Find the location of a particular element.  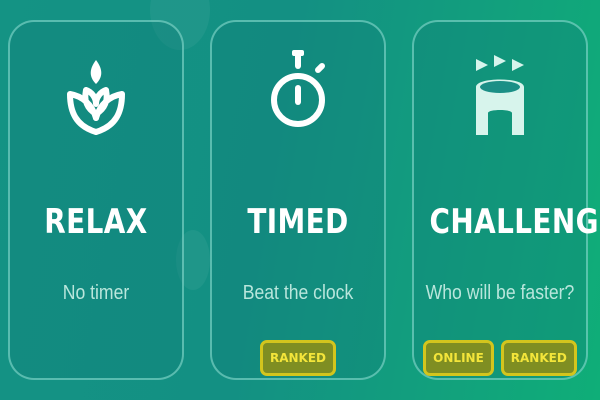

badge-row: ONLINE RANKED is located at coordinates (500, 358).